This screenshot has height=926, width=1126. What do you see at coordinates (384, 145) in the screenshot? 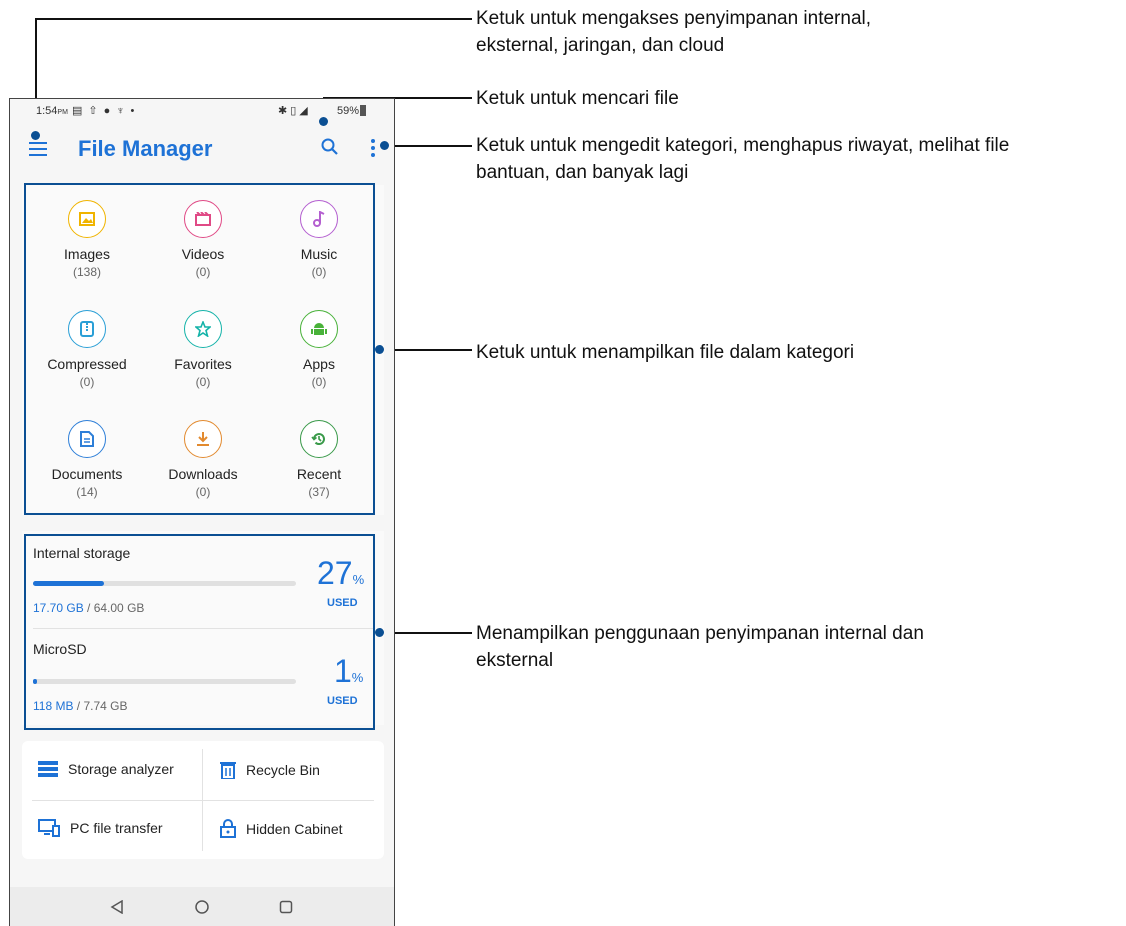
I see `callout-dot-more` at bounding box center [384, 145].